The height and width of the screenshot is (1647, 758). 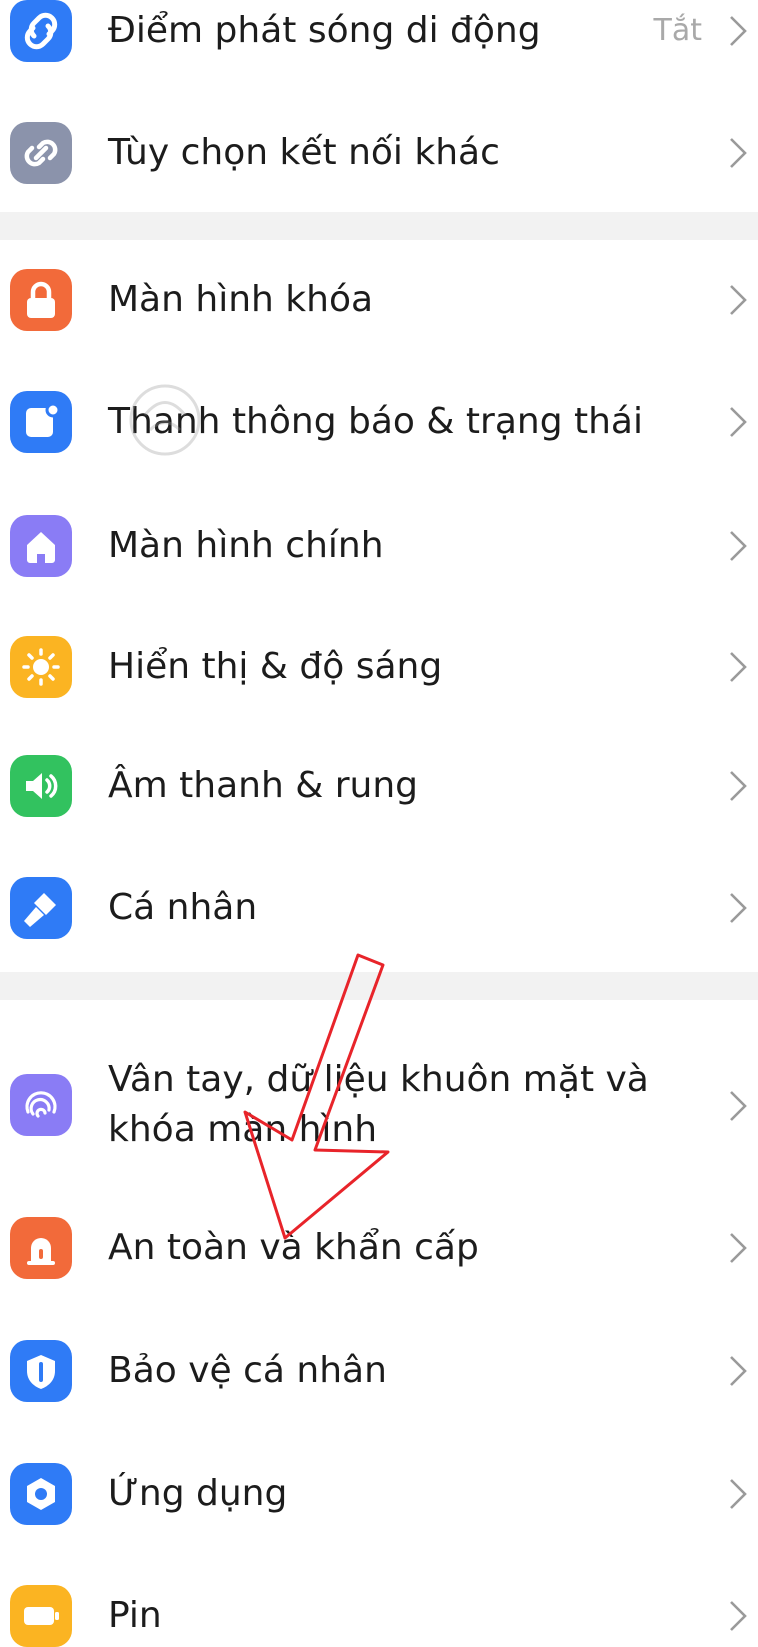 What do you see at coordinates (677, 30) in the screenshot?
I see `hotspot-status: Tắt` at bounding box center [677, 30].